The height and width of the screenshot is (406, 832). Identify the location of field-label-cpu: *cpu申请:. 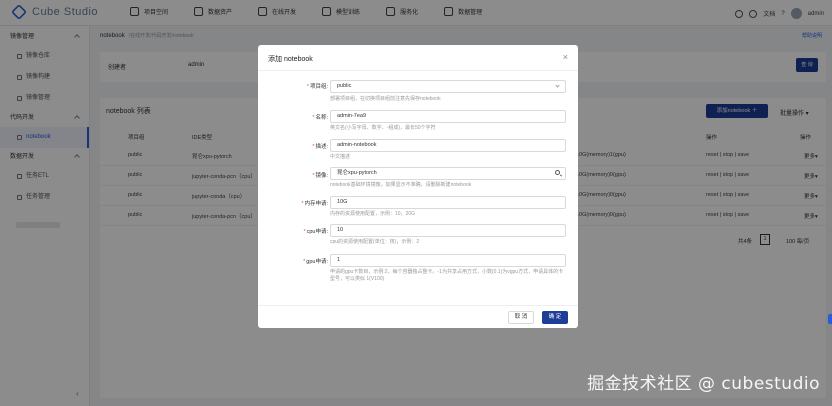
(315, 232).